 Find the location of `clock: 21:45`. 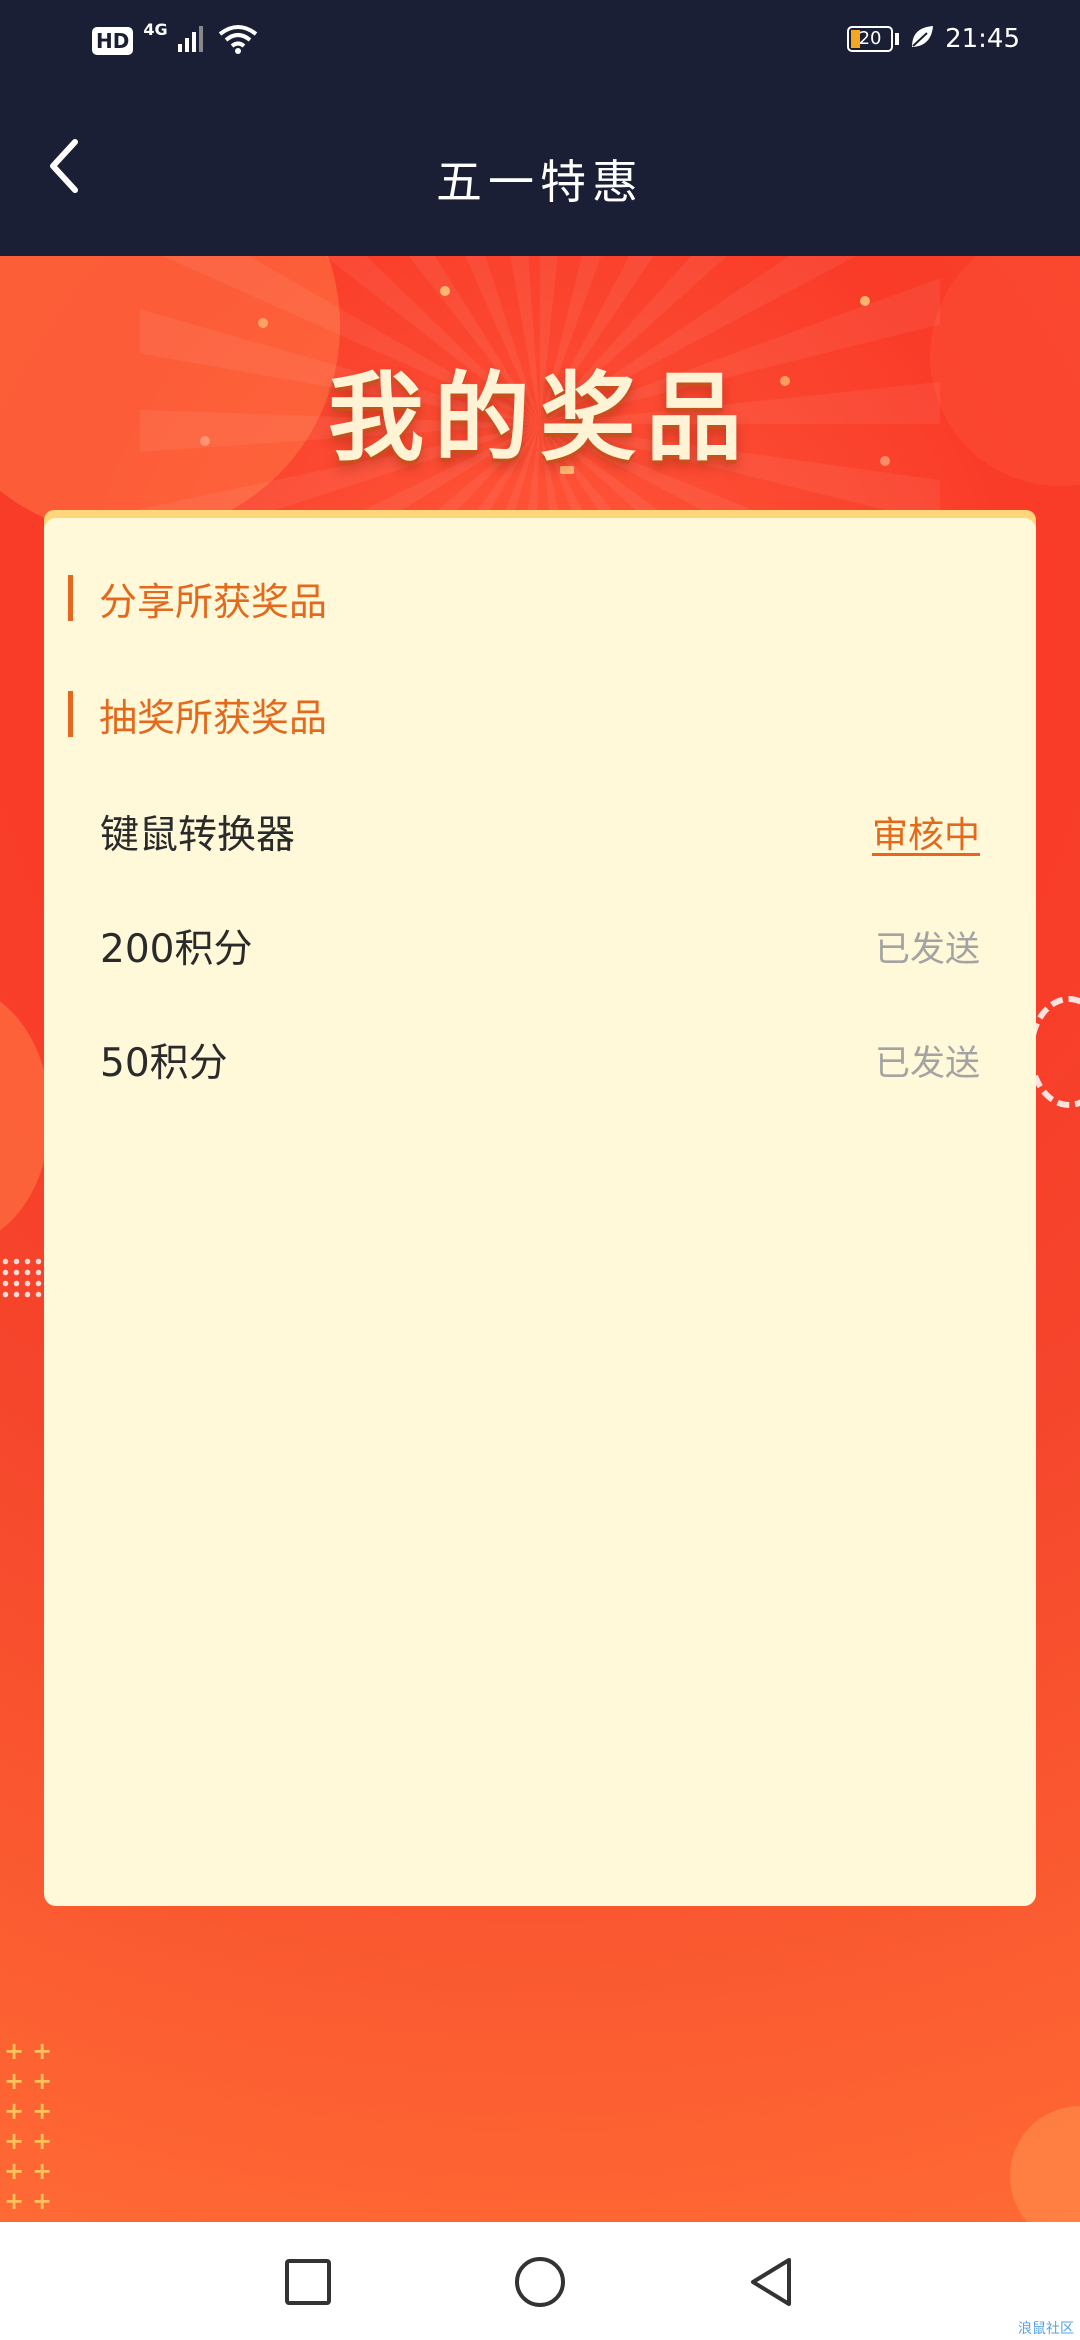

clock: 21:45 is located at coordinates (982, 39).